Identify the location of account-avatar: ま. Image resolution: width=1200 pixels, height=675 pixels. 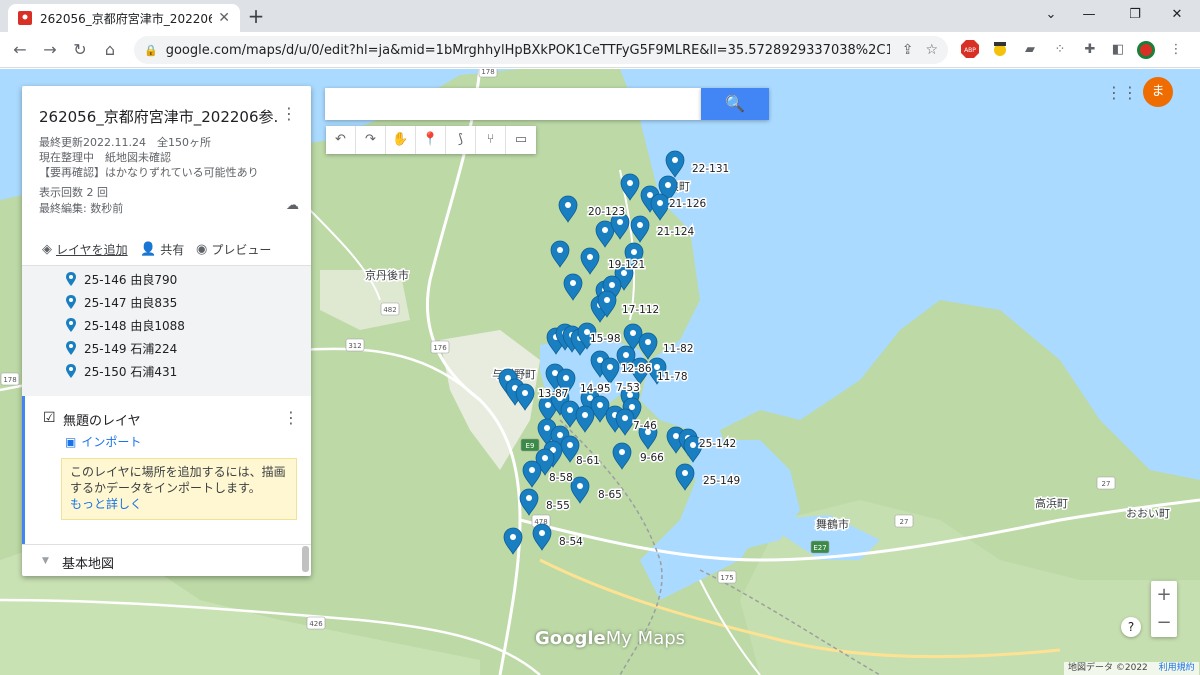
(1158, 92).